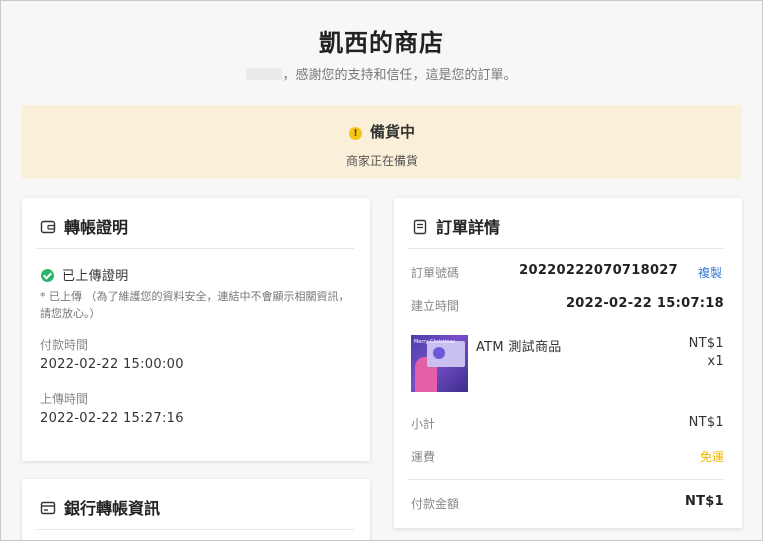 The height and width of the screenshot is (541, 763). I want to click on bank-card-icon, so click(48, 508).